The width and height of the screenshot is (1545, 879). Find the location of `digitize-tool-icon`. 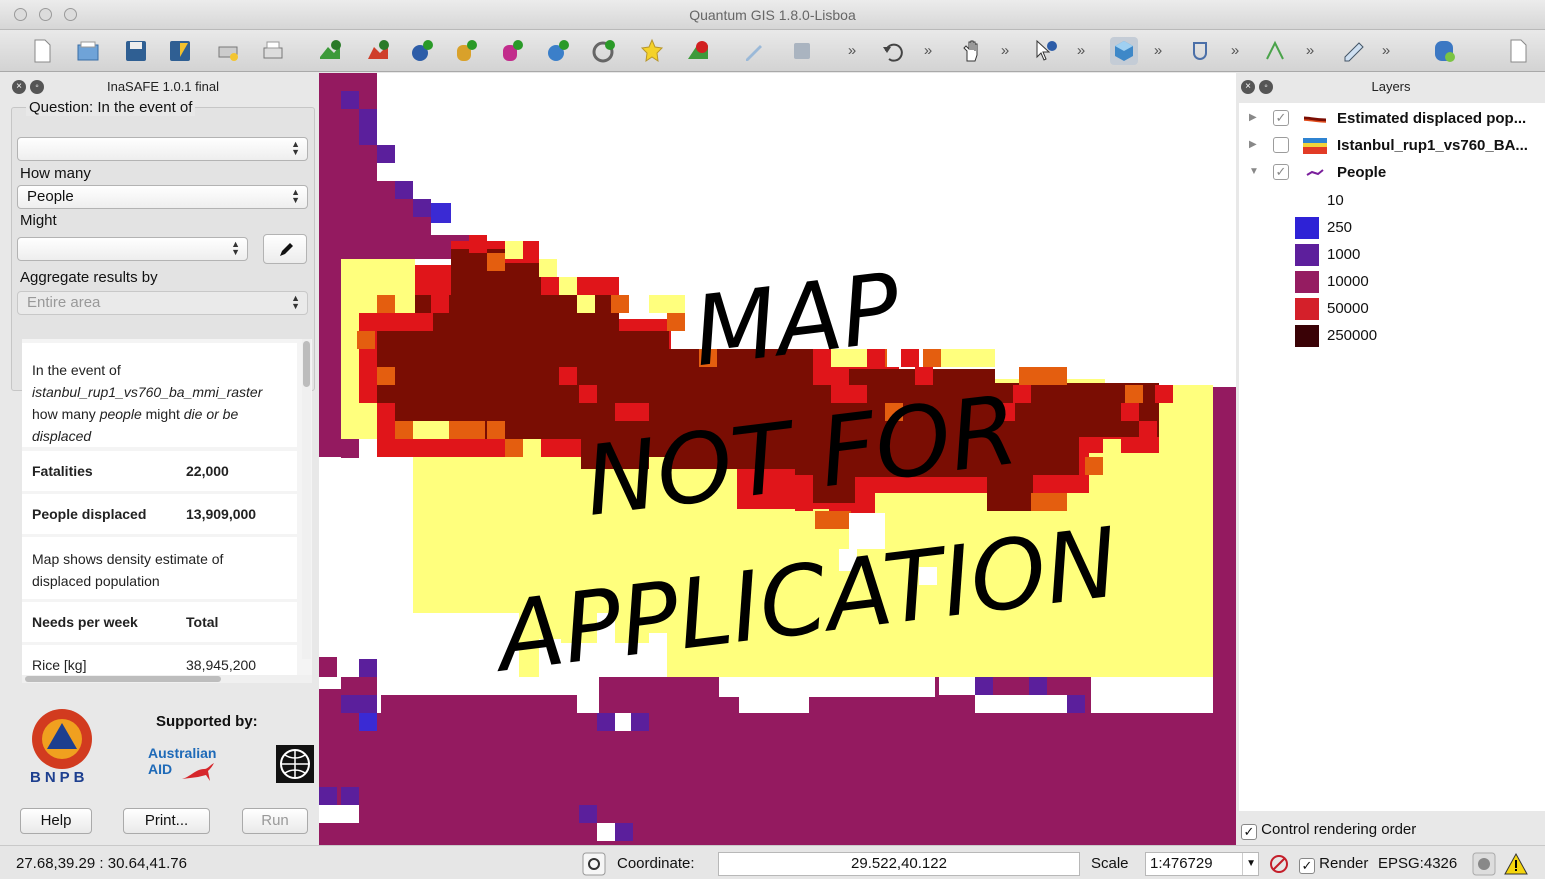

digitize-tool-icon is located at coordinates (1276, 51).